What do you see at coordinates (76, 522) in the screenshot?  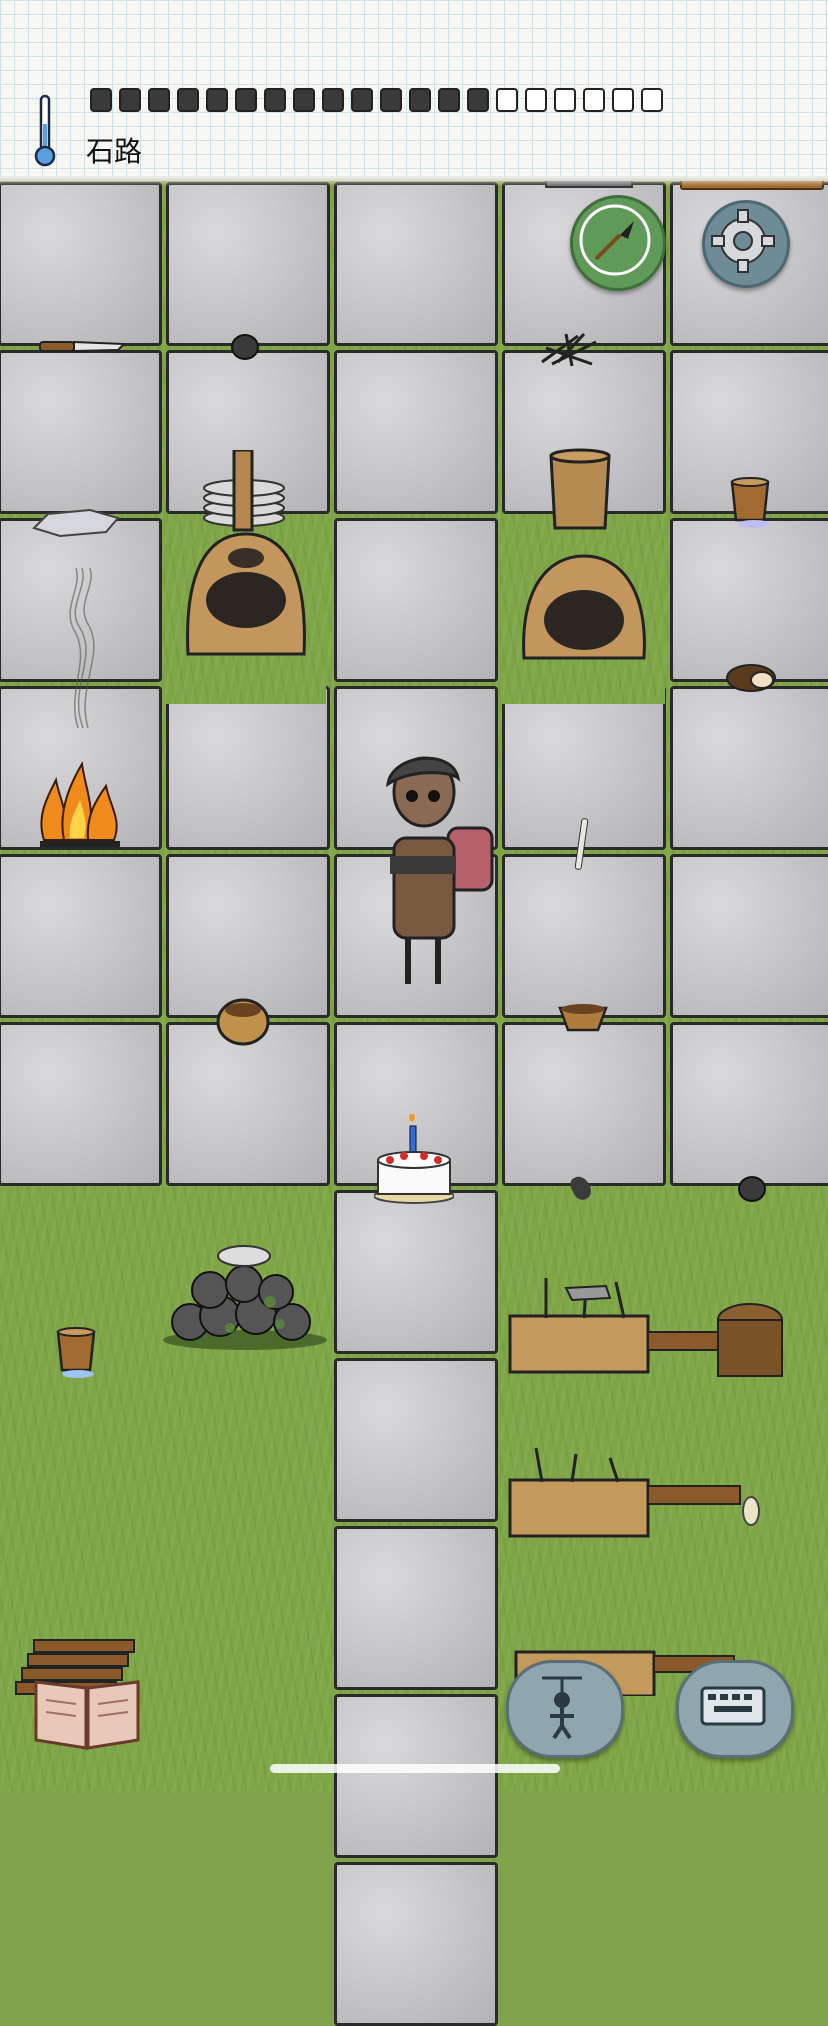 I see `flat-rock-item` at bounding box center [76, 522].